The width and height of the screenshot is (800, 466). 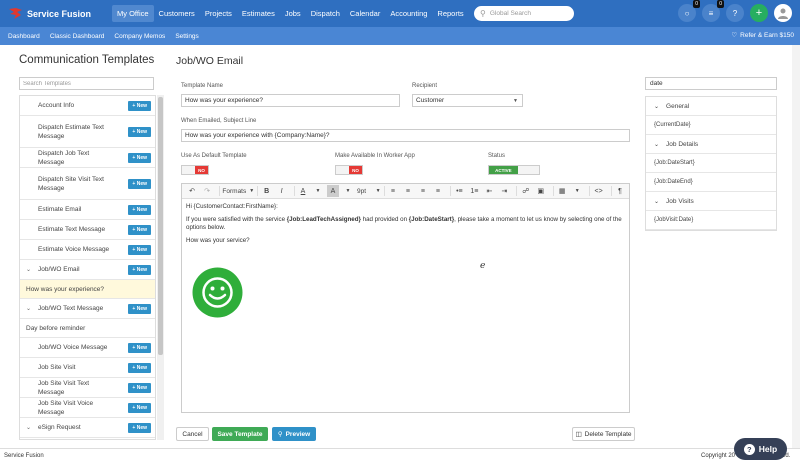 What do you see at coordinates (762, 35) in the screenshot?
I see `refer-earn-link: ♡ Refer & Earn $150` at bounding box center [762, 35].